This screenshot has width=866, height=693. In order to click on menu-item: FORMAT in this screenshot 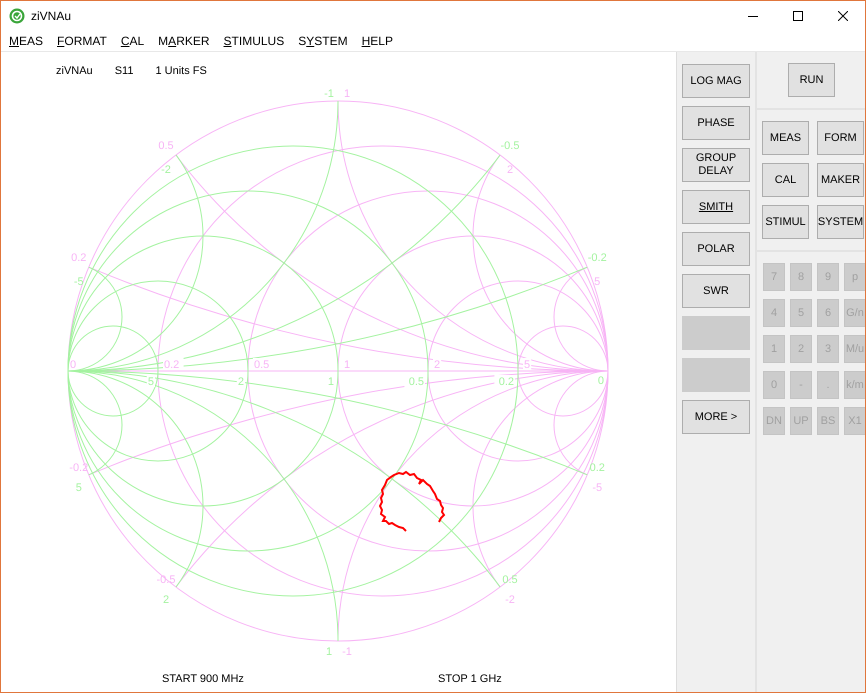, I will do `click(82, 41)`.